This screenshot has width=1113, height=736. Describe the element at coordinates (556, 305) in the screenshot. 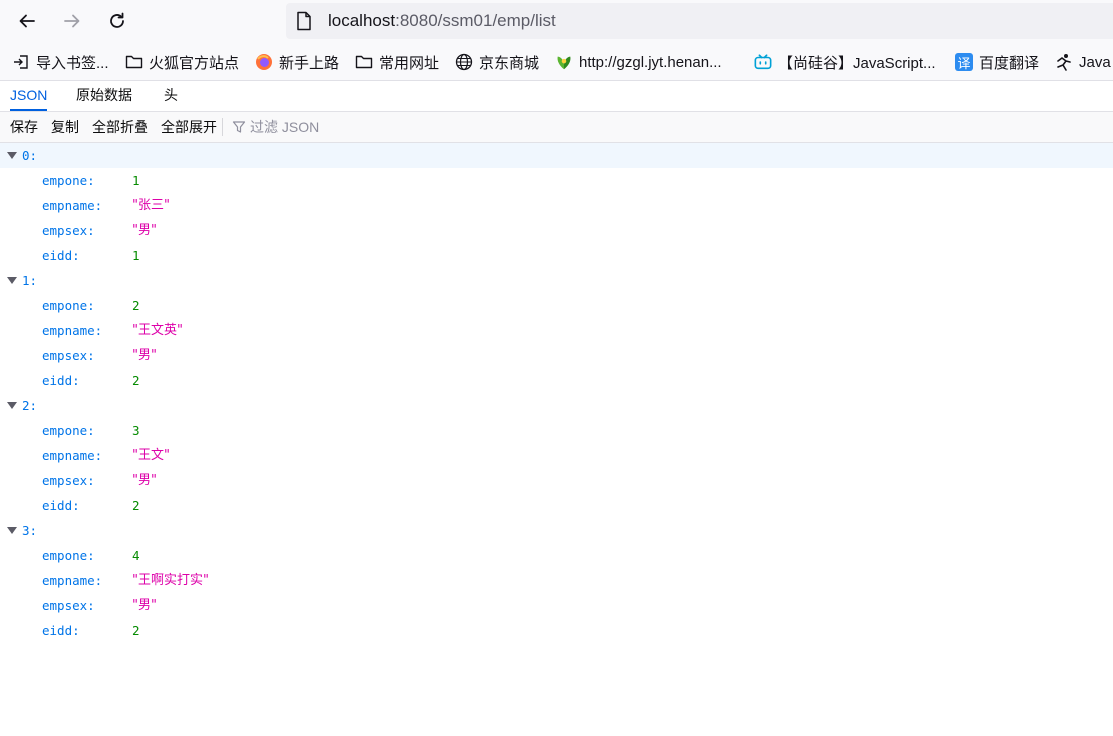

I see `json-field-row: empone: 2` at that location.